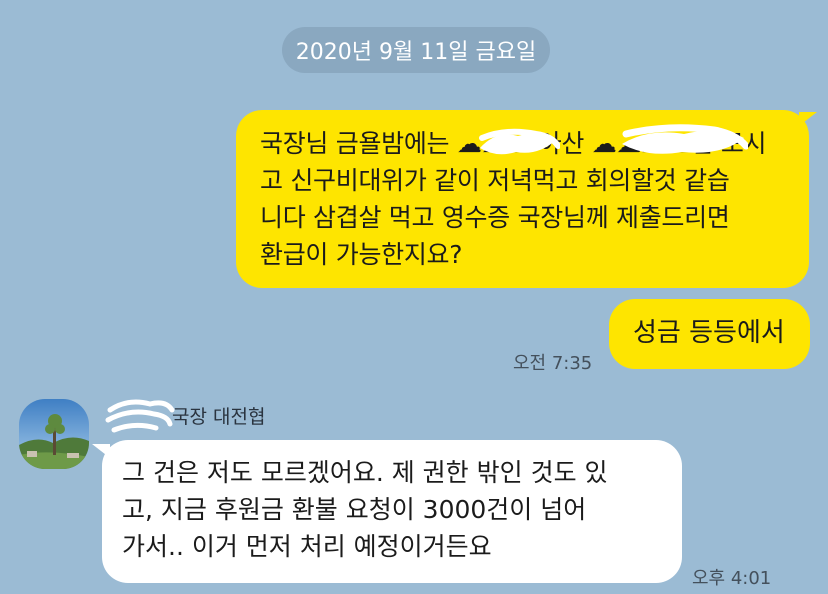 The image size is (828, 594). What do you see at coordinates (732, 578) in the screenshot?
I see `message-timestamp: 오후 4:01` at bounding box center [732, 578].